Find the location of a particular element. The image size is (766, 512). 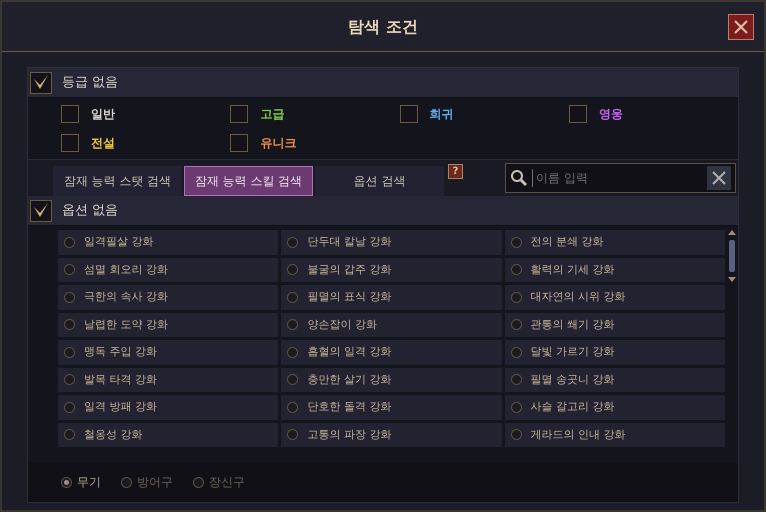

skill-label: 극한의 속사 강화 is located at coordinates (126, 297).